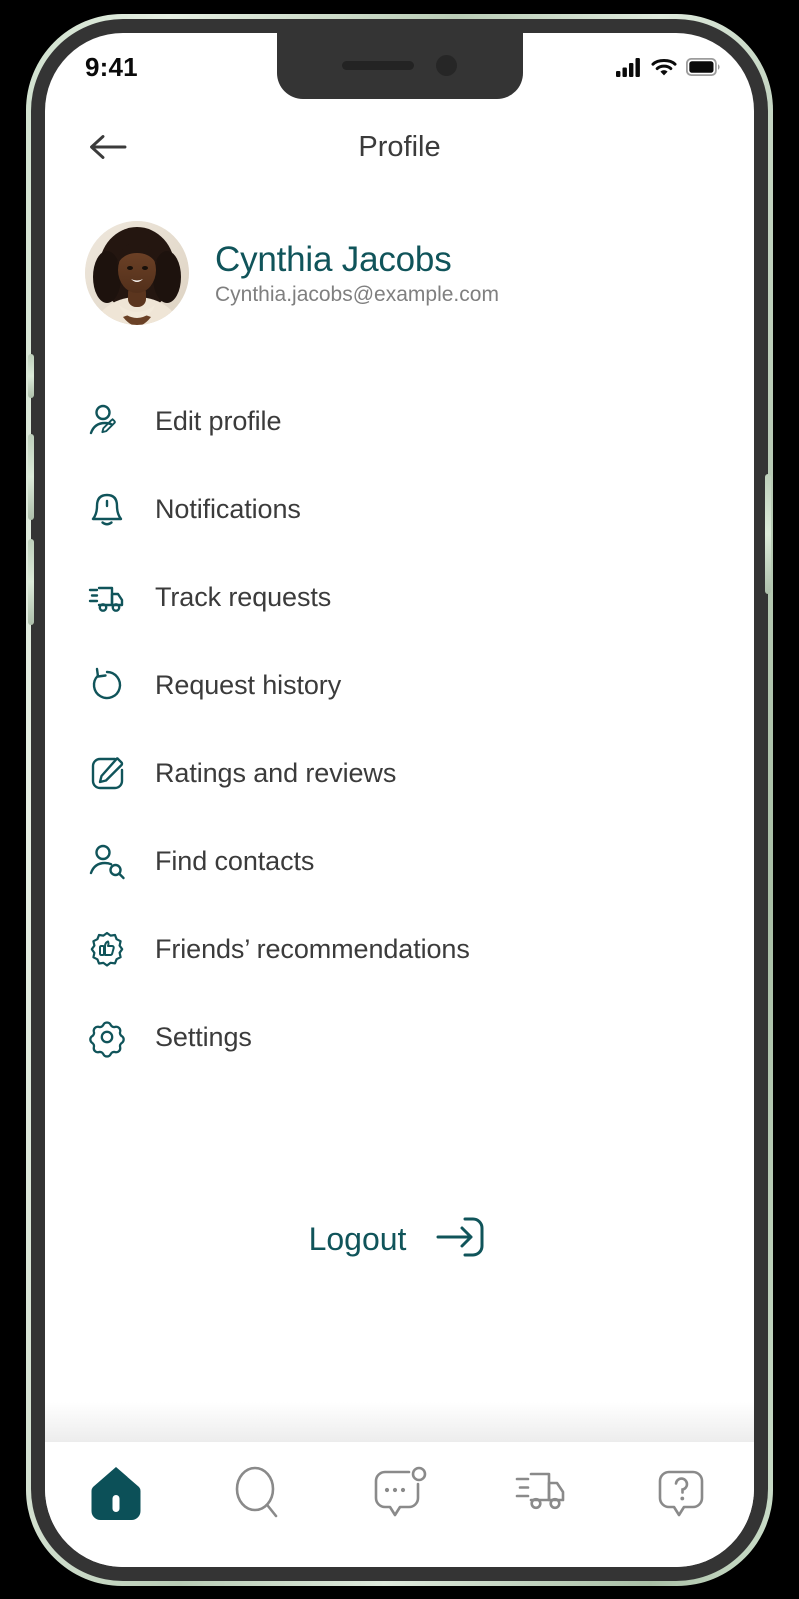 This screenshot has height=1599, width=799. Describe the element at coordinates (203, 1036) in the screenshot. I see `menu-item-label: Settings` at that location.